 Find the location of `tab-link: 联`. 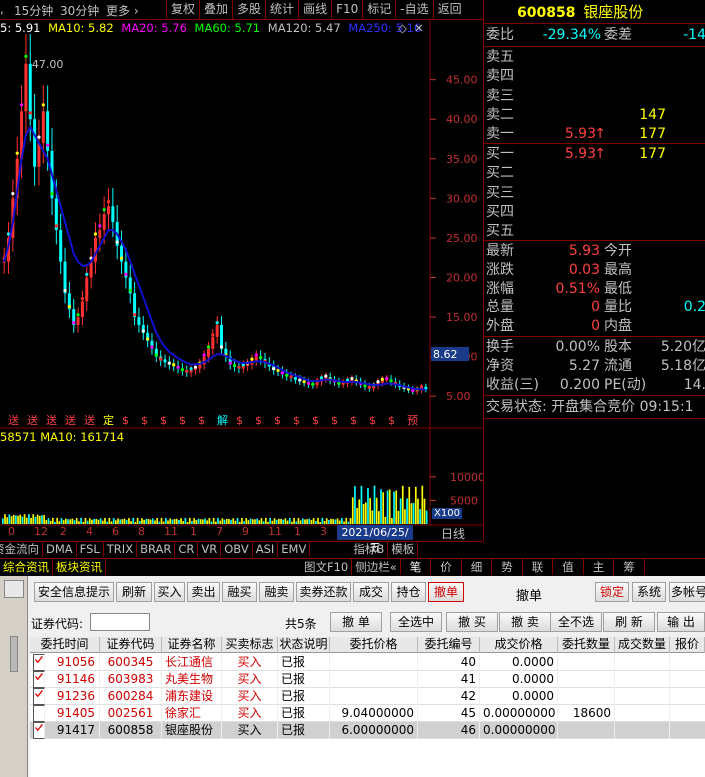

tab-link: 联 is located at coordinates (538, 567).